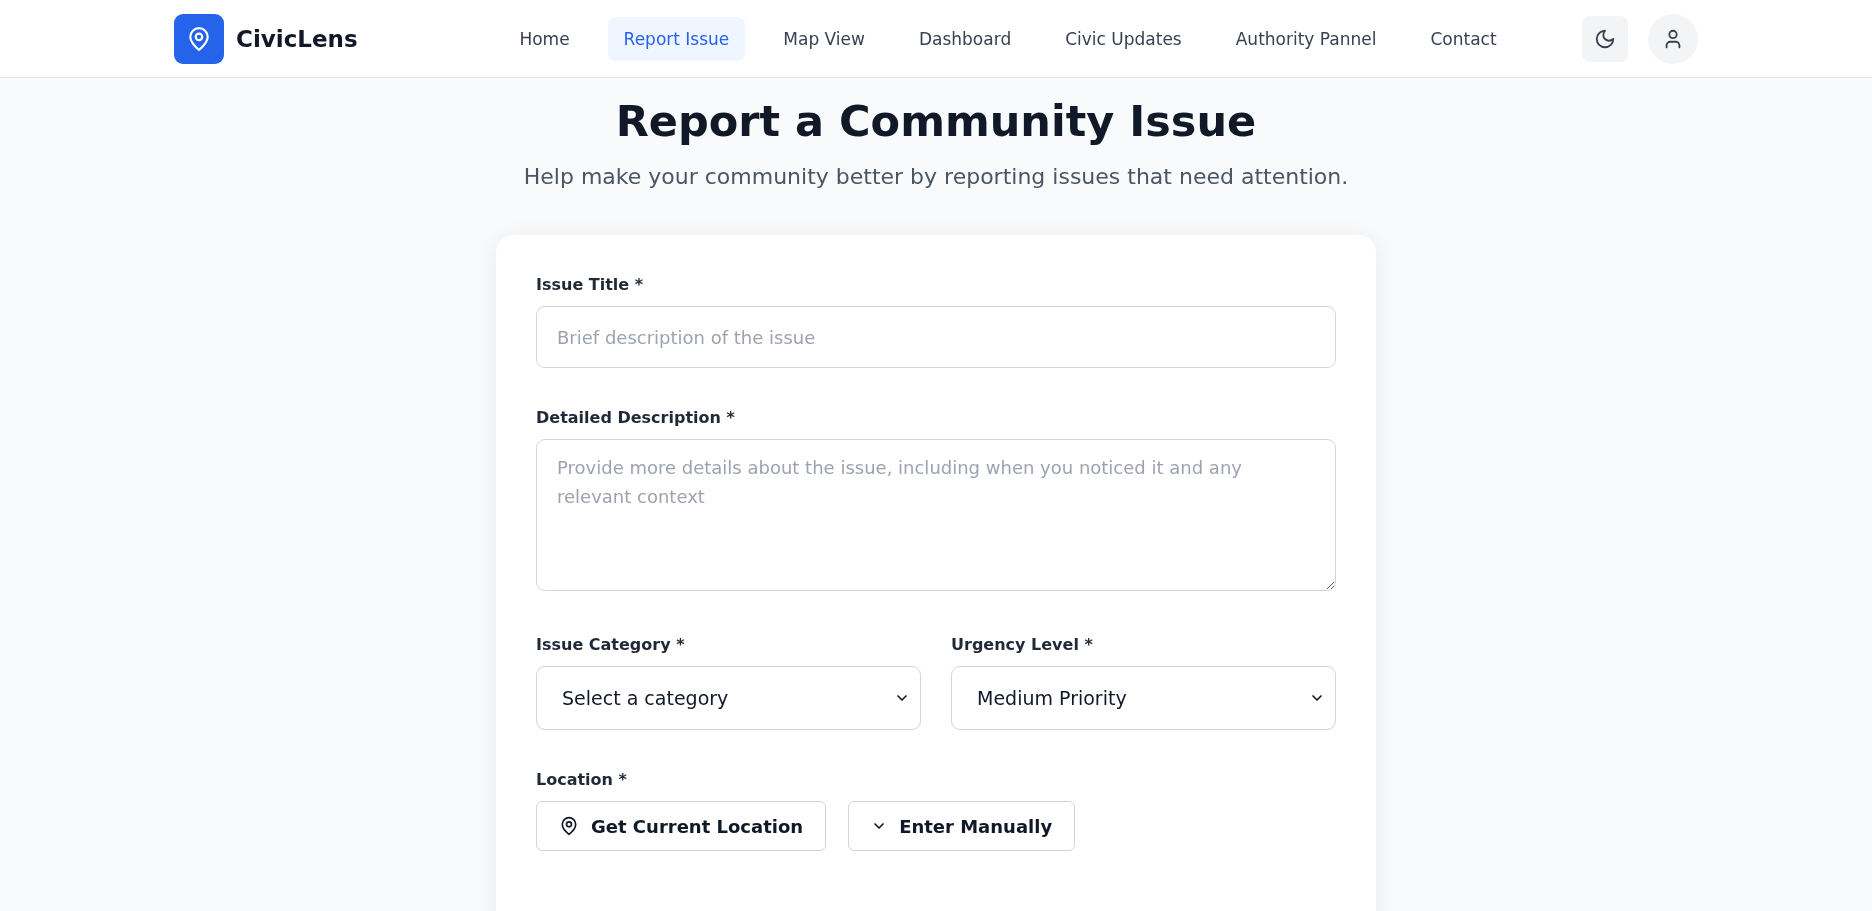  Describe the element at coordinates (965, 38) in the screenshot. I see `nav-link: Dashboard` at that location.